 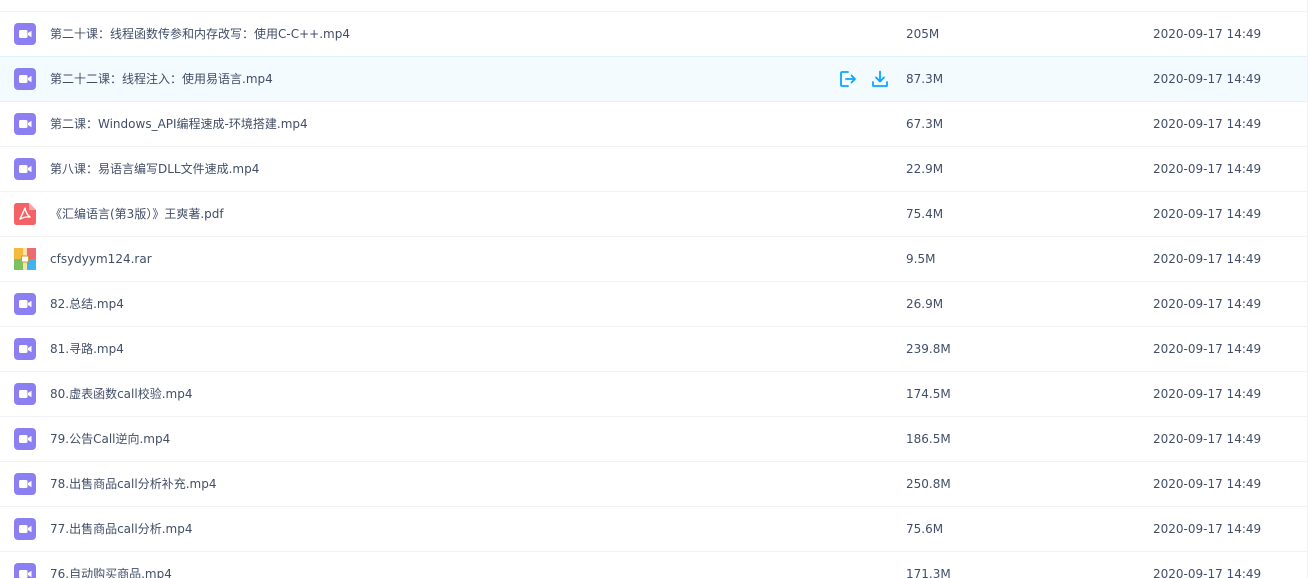 I want to click on file-size: 250.8M, so click(x=928, y=484).